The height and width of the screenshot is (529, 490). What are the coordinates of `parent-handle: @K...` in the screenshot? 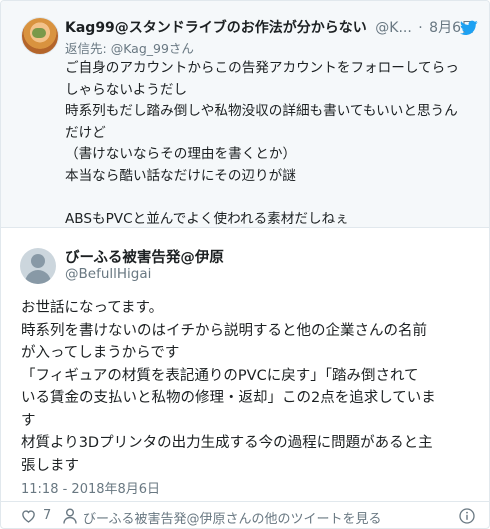 It's located at (393, 28).